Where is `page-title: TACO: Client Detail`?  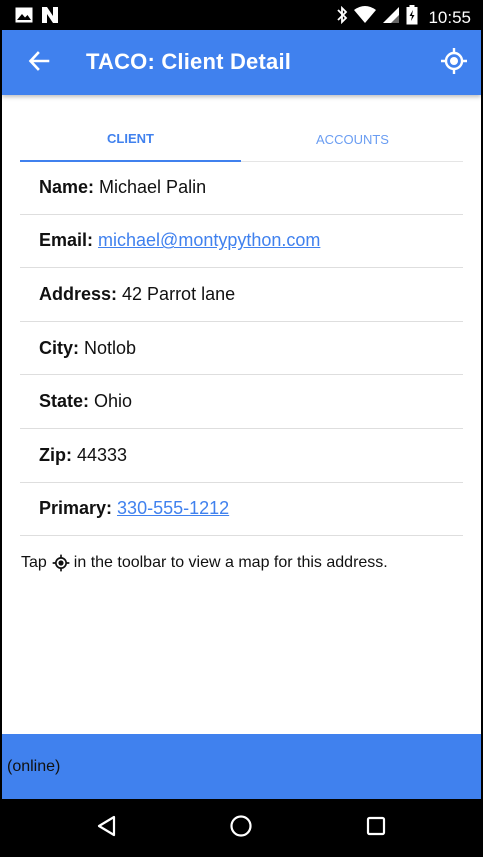
page-title: TACO: Client Detail is located at coordinates (189, 61).